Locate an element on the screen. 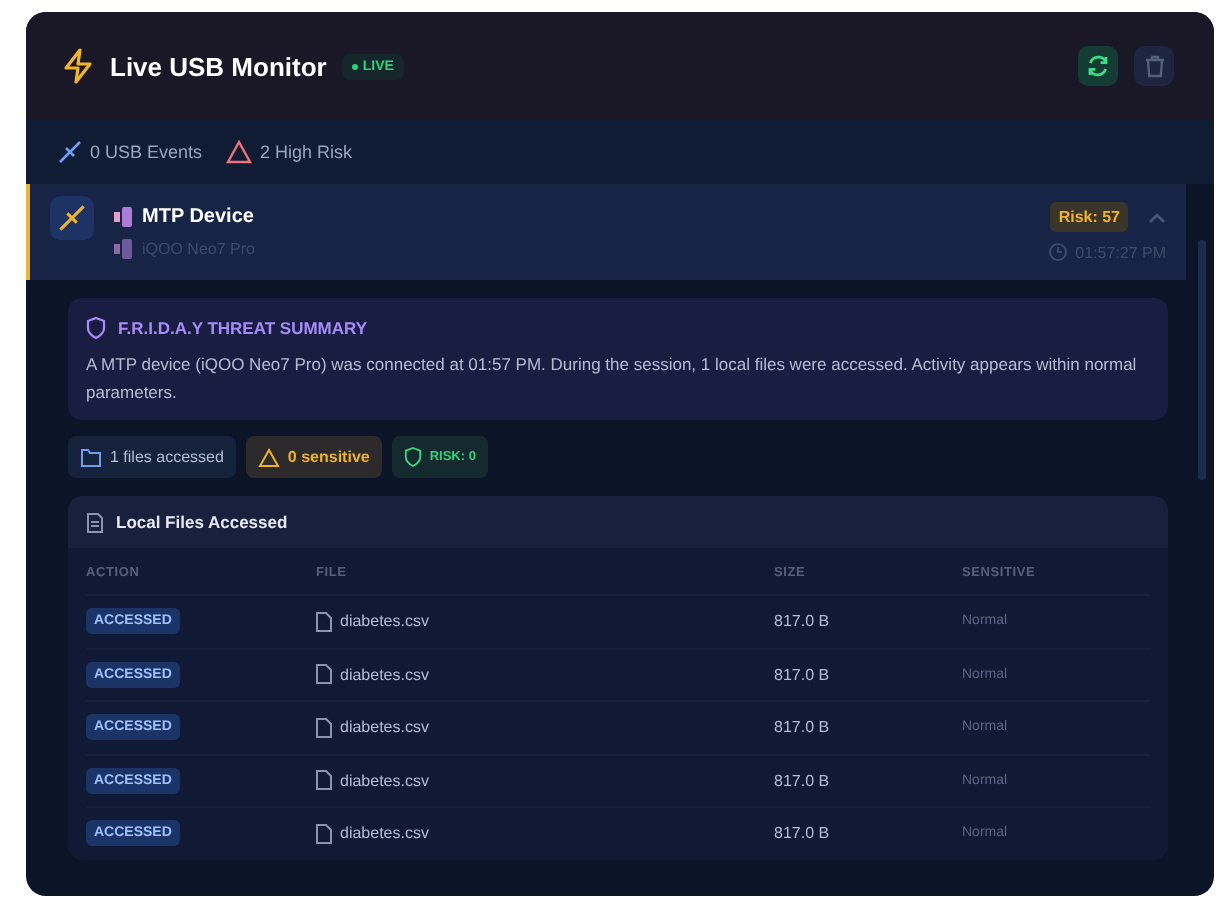 This screenshot has height=906, width=1222. delete-button is located at coordinates (1154, 66).